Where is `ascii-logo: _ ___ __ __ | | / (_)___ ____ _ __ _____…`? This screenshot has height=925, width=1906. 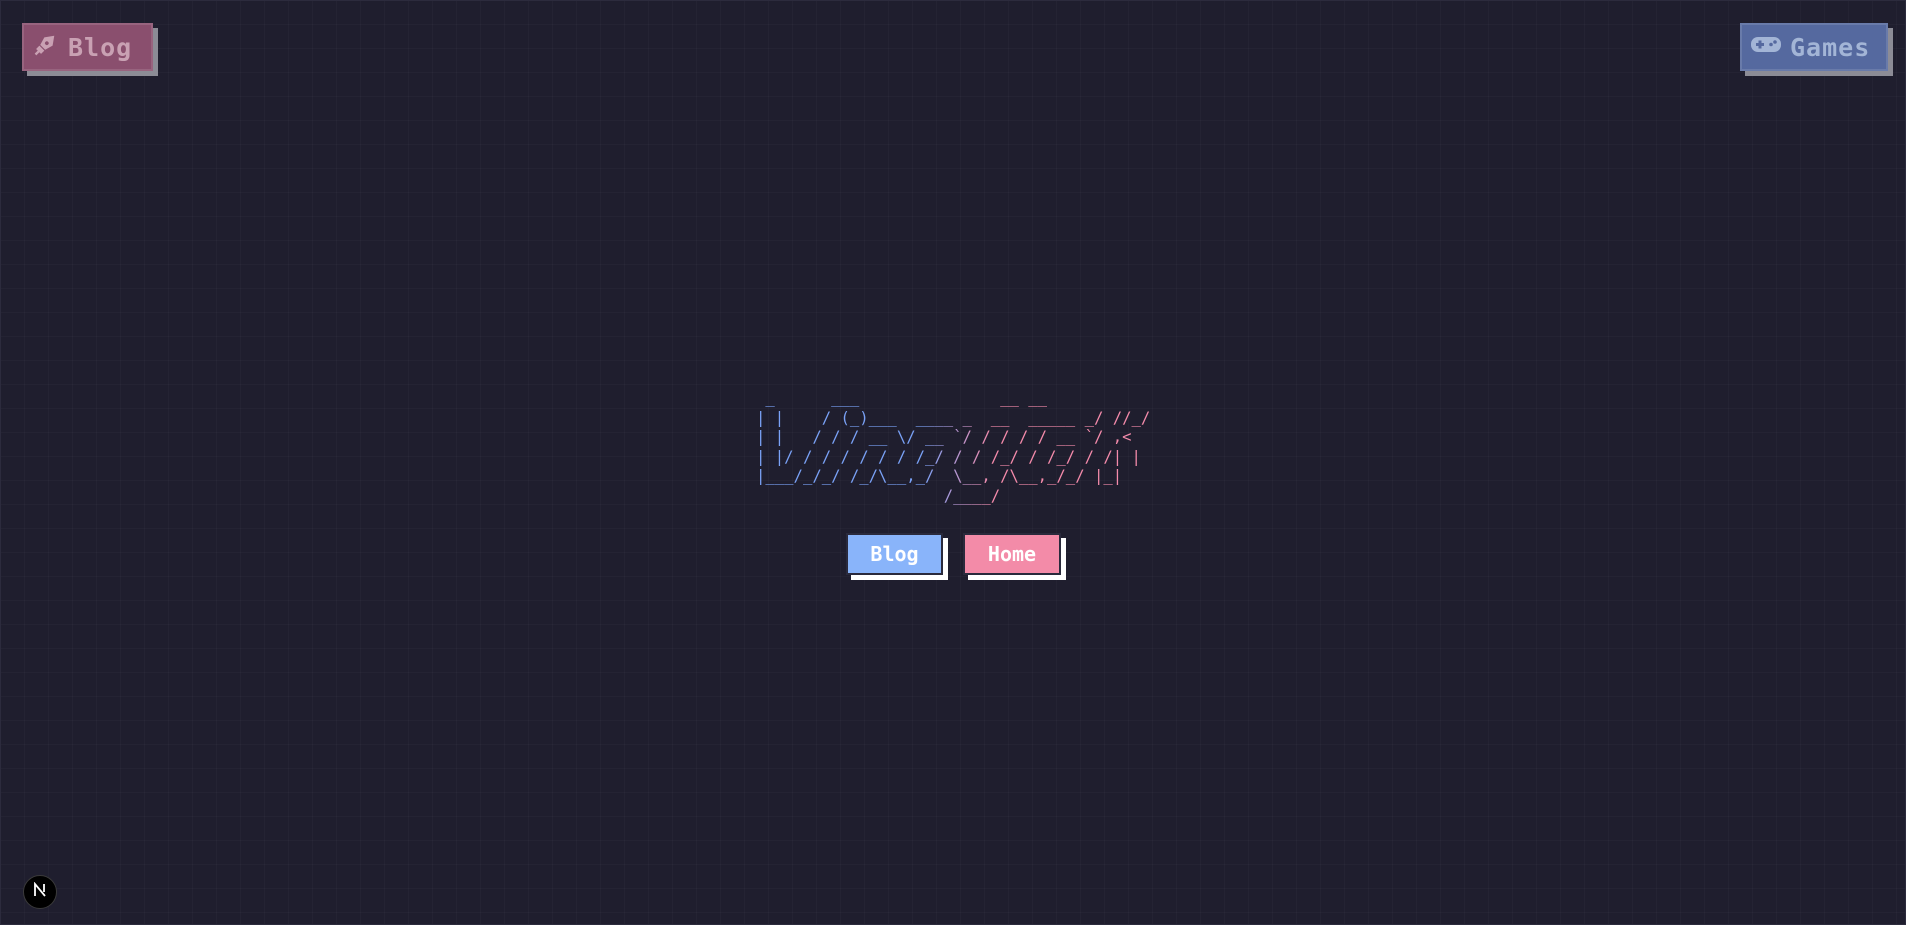 ascii-logo: _ ___ __ __ | | / (_)___ ____ _ __ _____… is located at coordinates (953, 447).